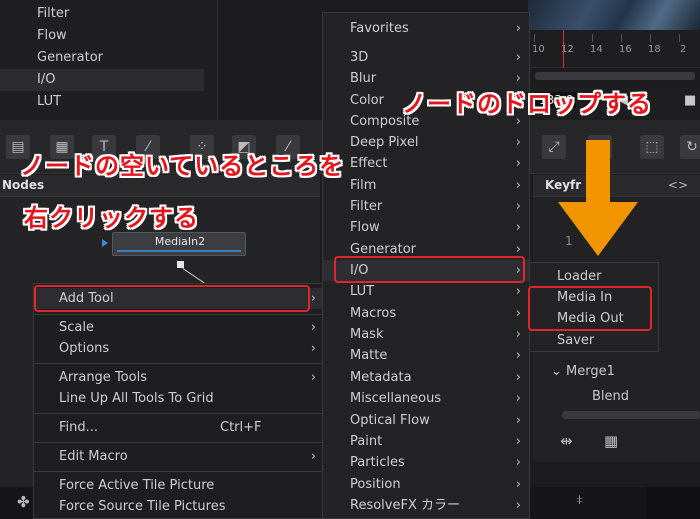 This screenshot has height=519, width=700. Describe the element at coordinates (179, 251) in the screenshot. I see `node-status-bar` at that location.